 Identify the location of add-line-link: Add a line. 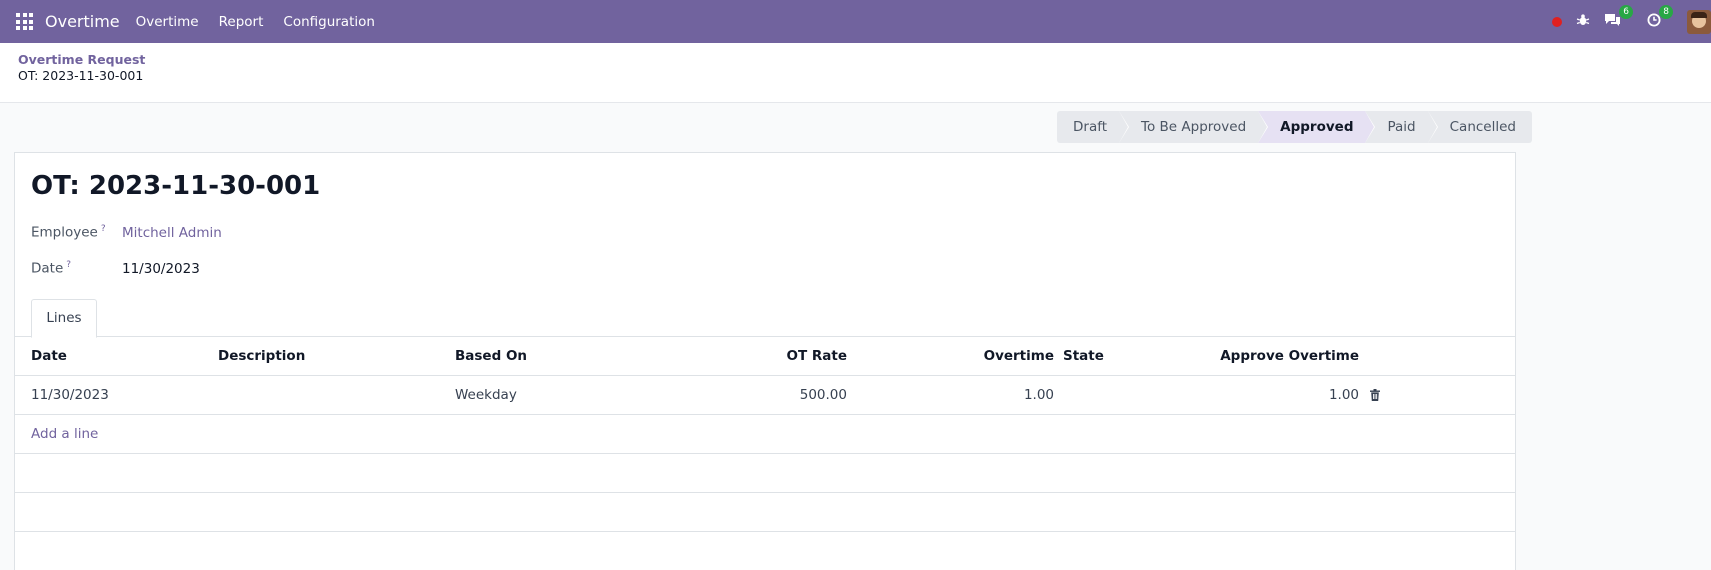
(64, 434).